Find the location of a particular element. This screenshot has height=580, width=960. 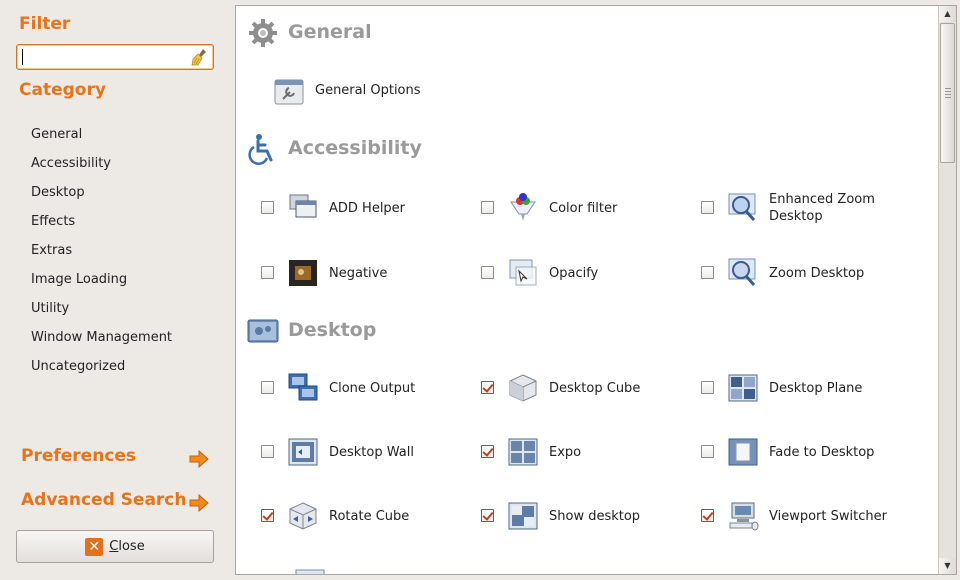

plugin-viewport-switcher: Viewport Switcher is located at coordinates (811, 516).